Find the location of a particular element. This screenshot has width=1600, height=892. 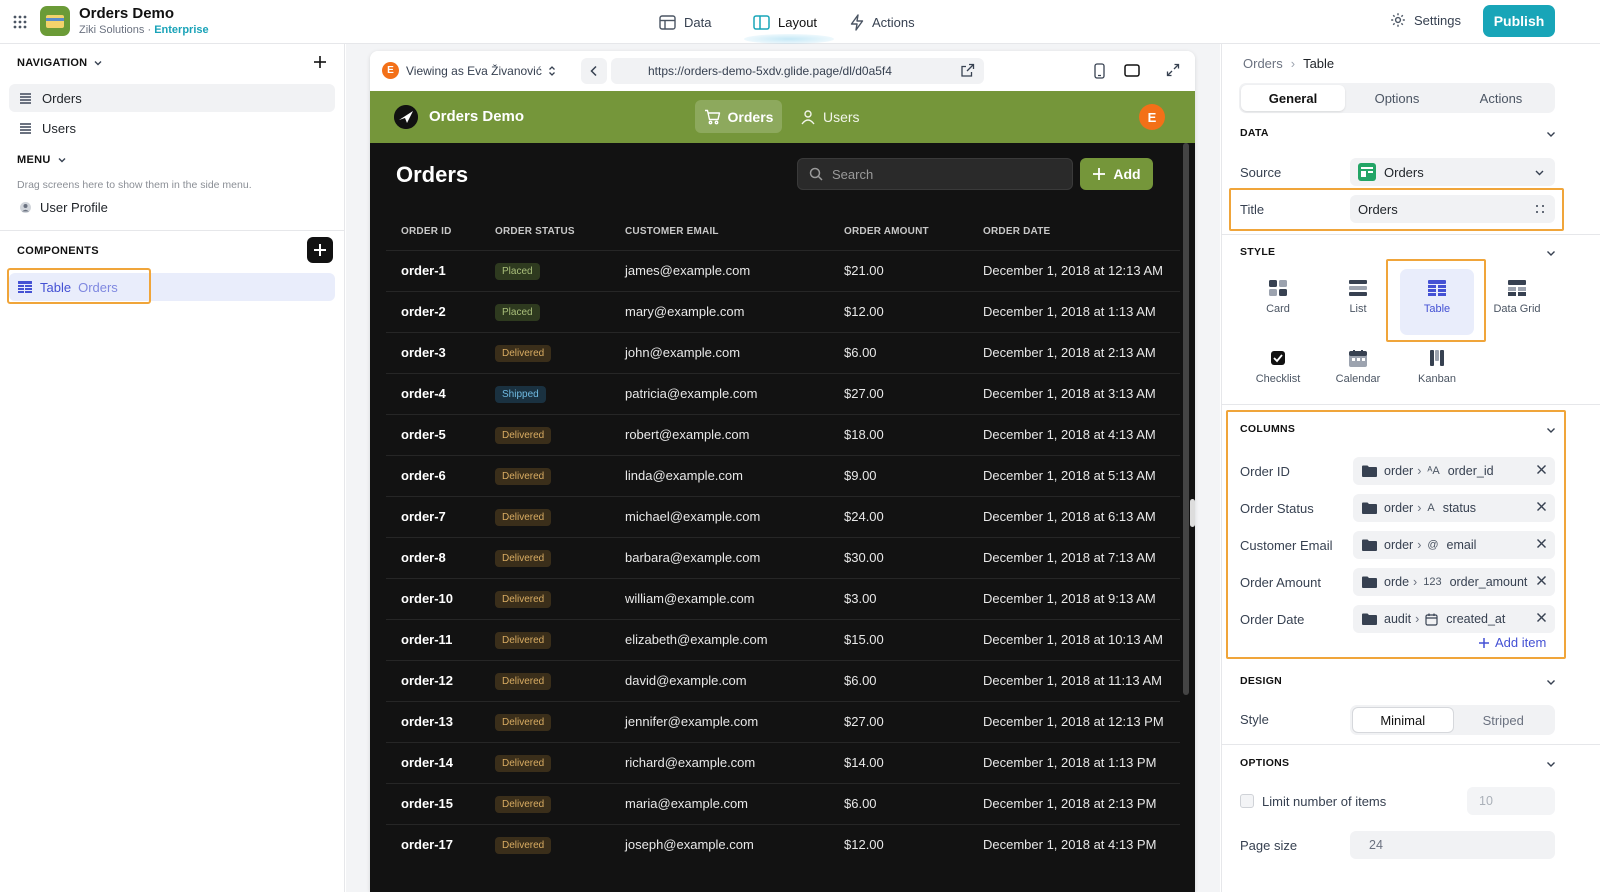

menu-item-user-profile: User Profile is located at coordinates (64, 207).